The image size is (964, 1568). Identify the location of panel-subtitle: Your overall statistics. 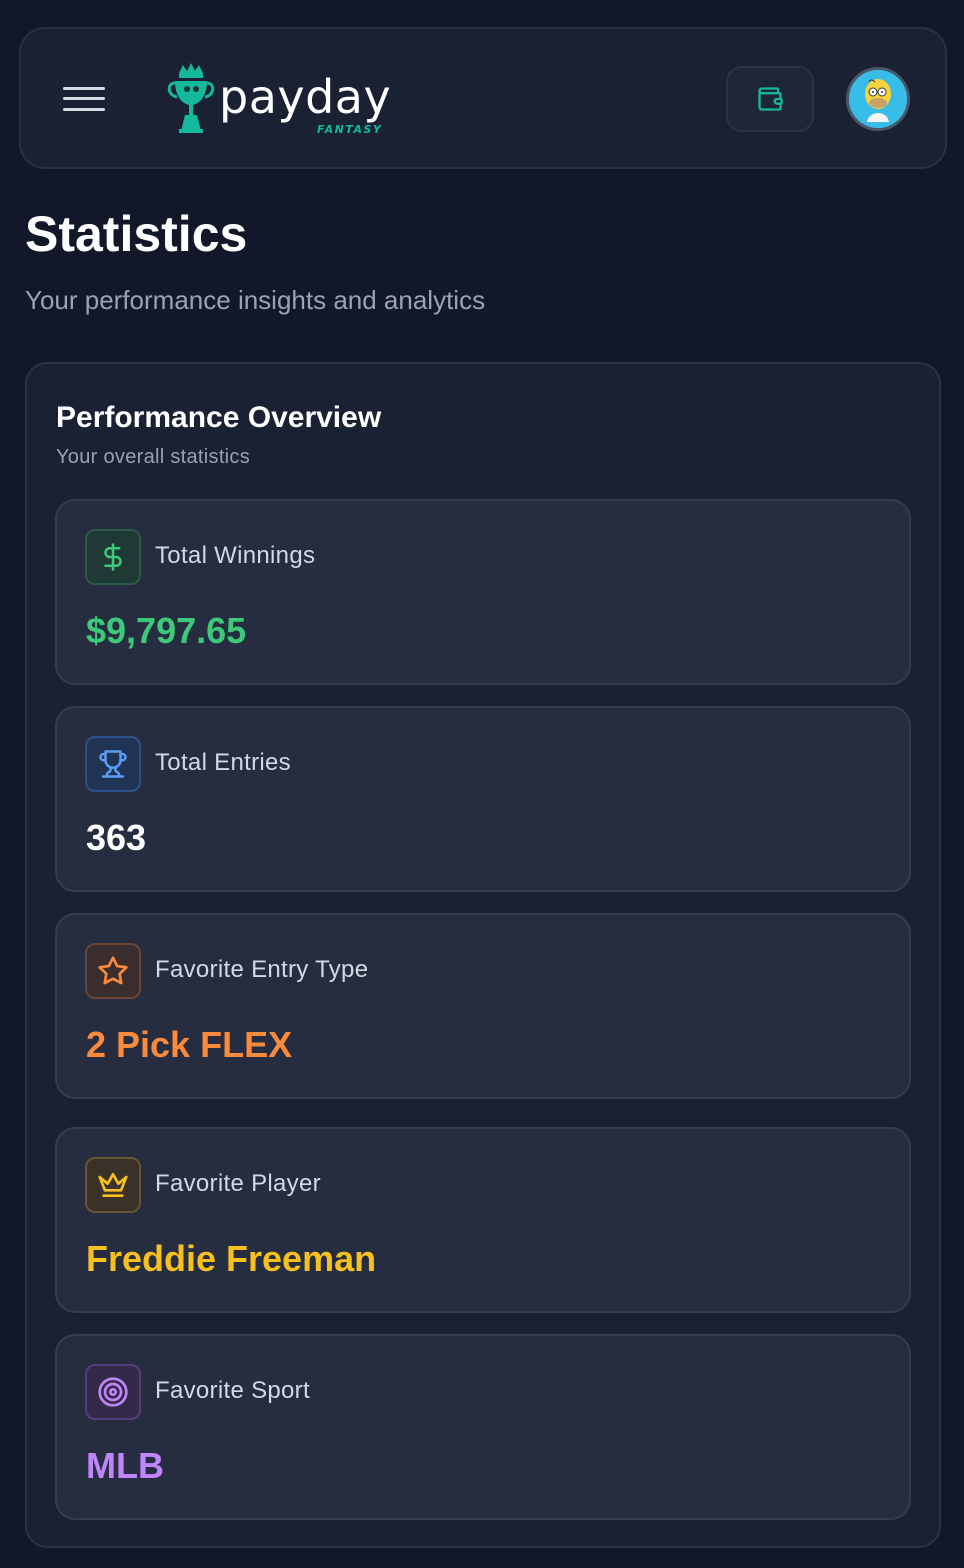
(153, 457).